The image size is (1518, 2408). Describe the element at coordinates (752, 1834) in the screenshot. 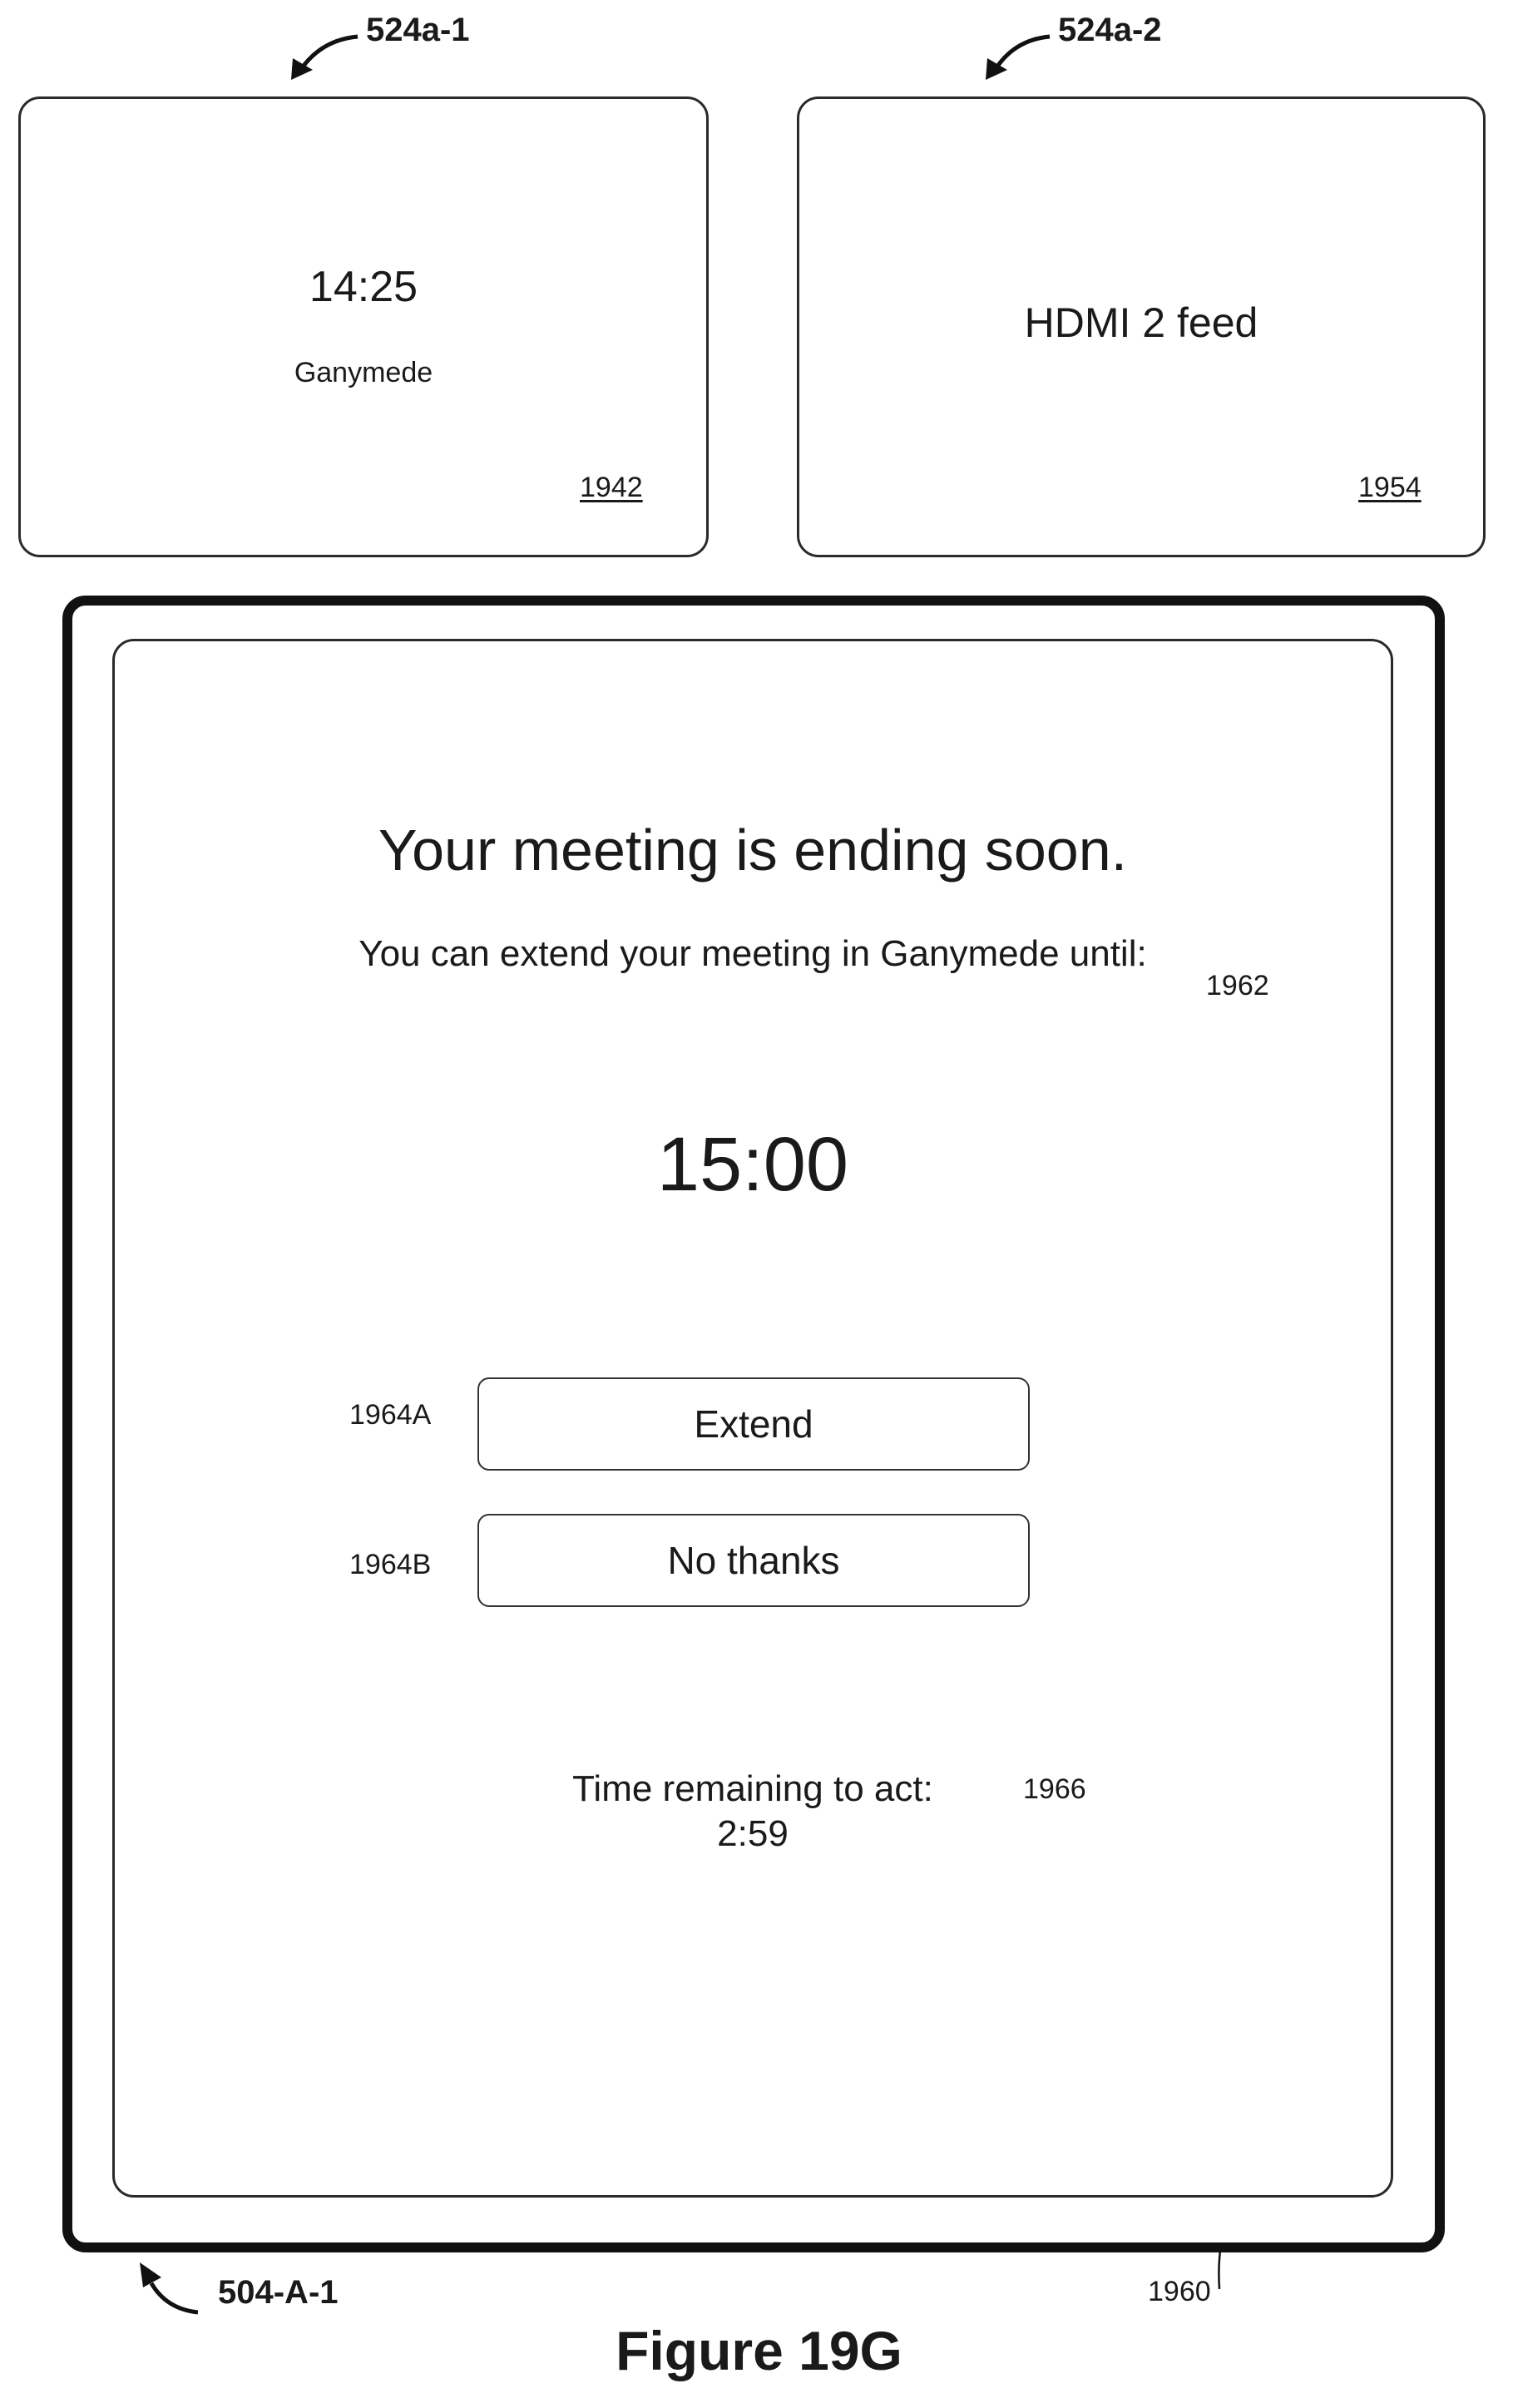

I see `time-remaining-value: 2:59` at that location.